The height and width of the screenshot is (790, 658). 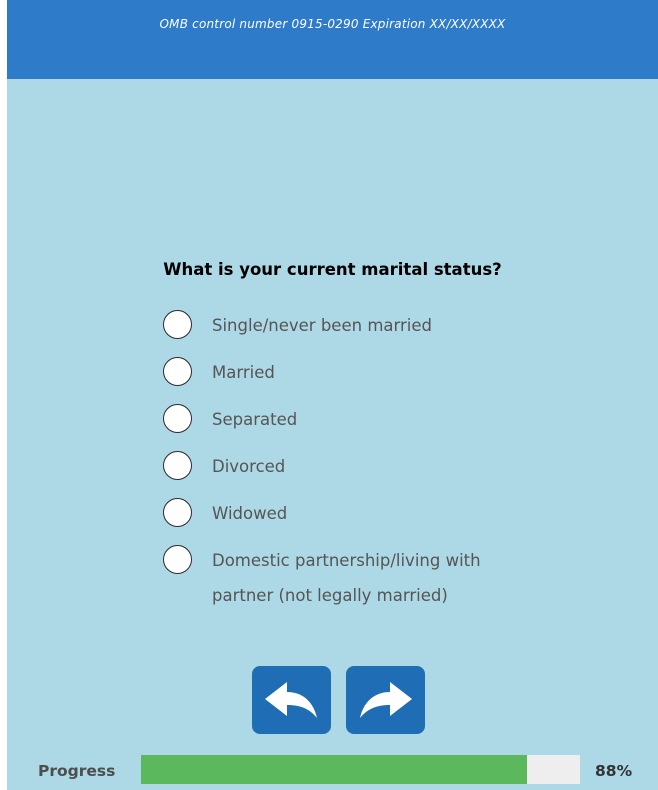 I want to click on option-divorced: Divorced, so click(x=373, y=466).